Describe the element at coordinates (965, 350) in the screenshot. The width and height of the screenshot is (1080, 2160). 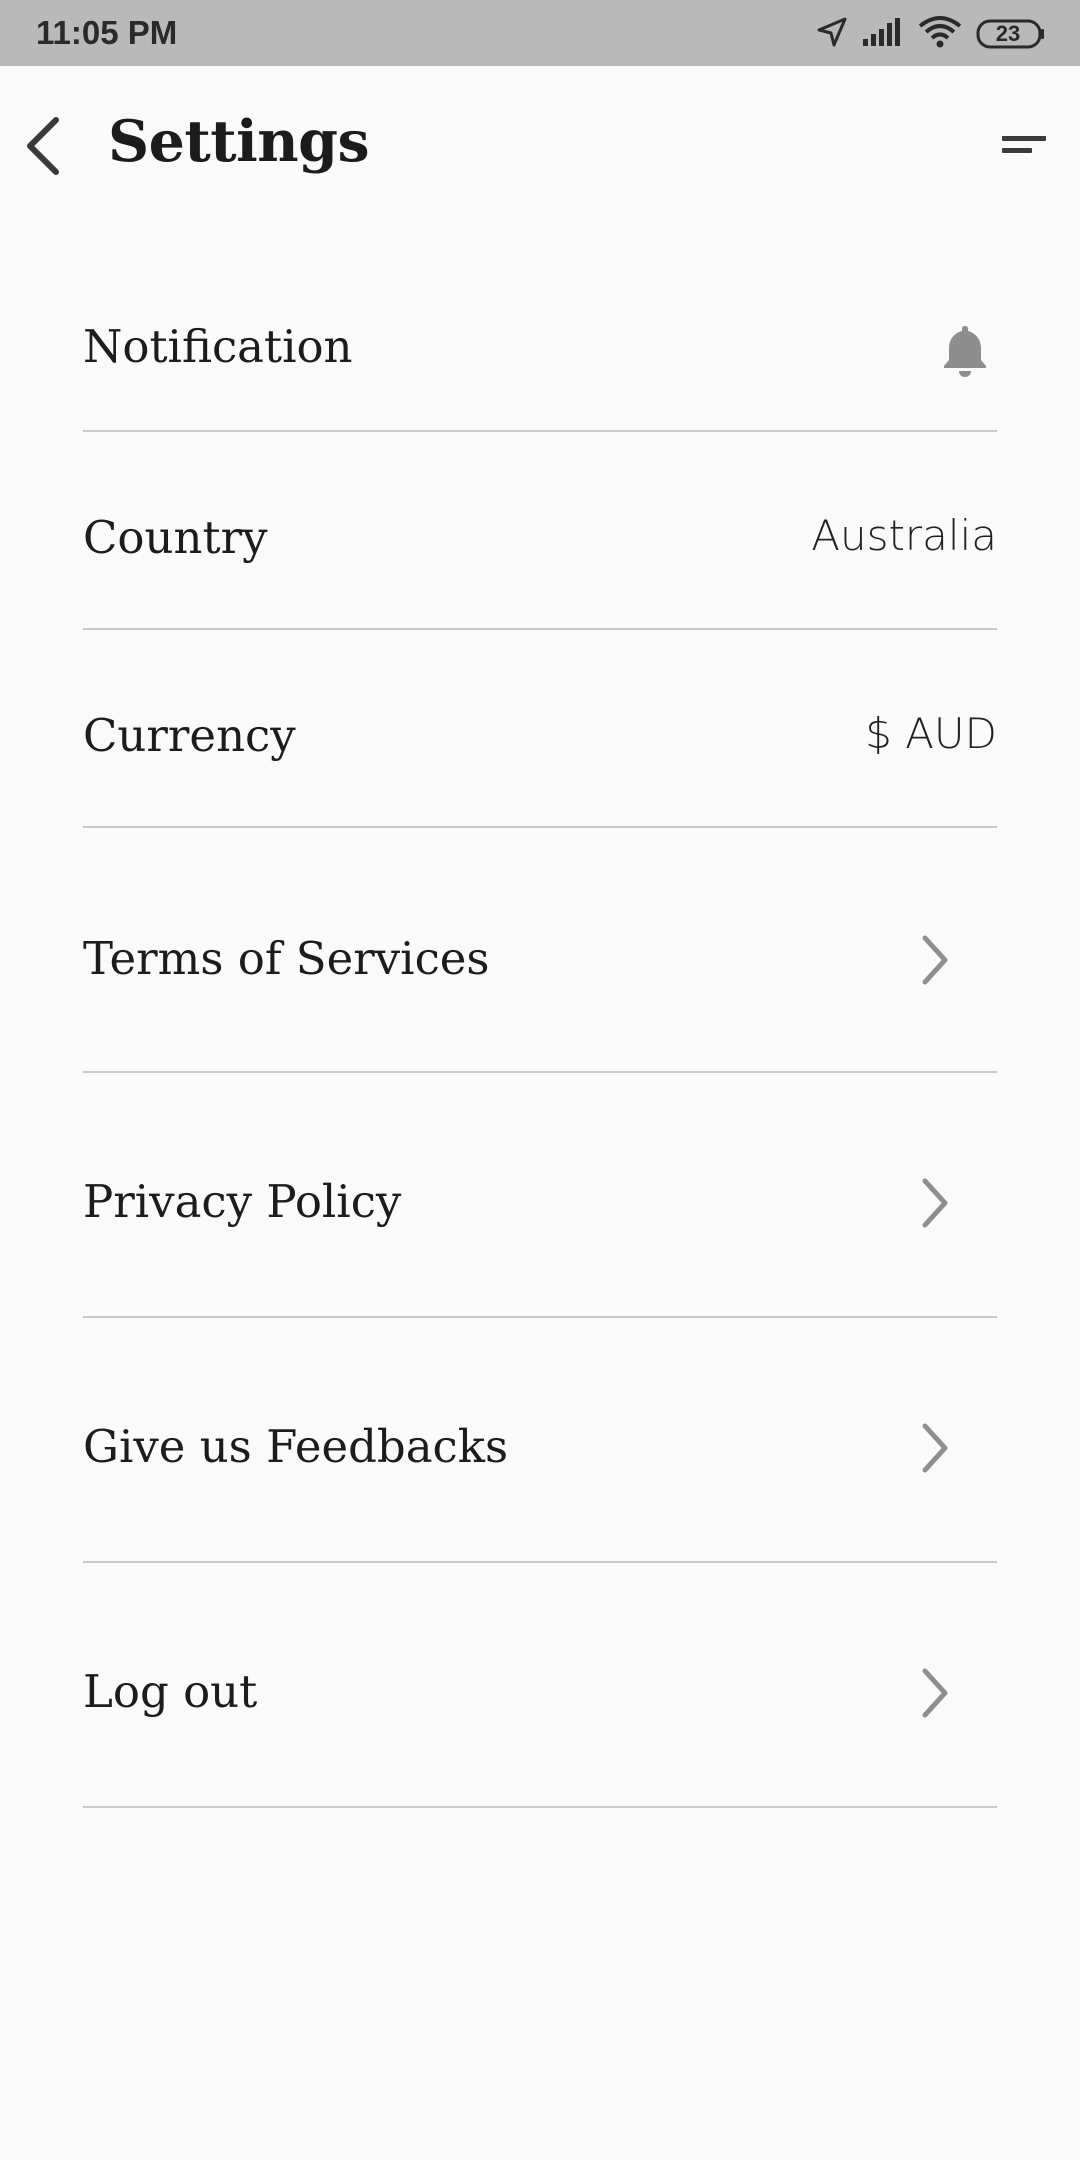
I see `bell-icon` at that location.